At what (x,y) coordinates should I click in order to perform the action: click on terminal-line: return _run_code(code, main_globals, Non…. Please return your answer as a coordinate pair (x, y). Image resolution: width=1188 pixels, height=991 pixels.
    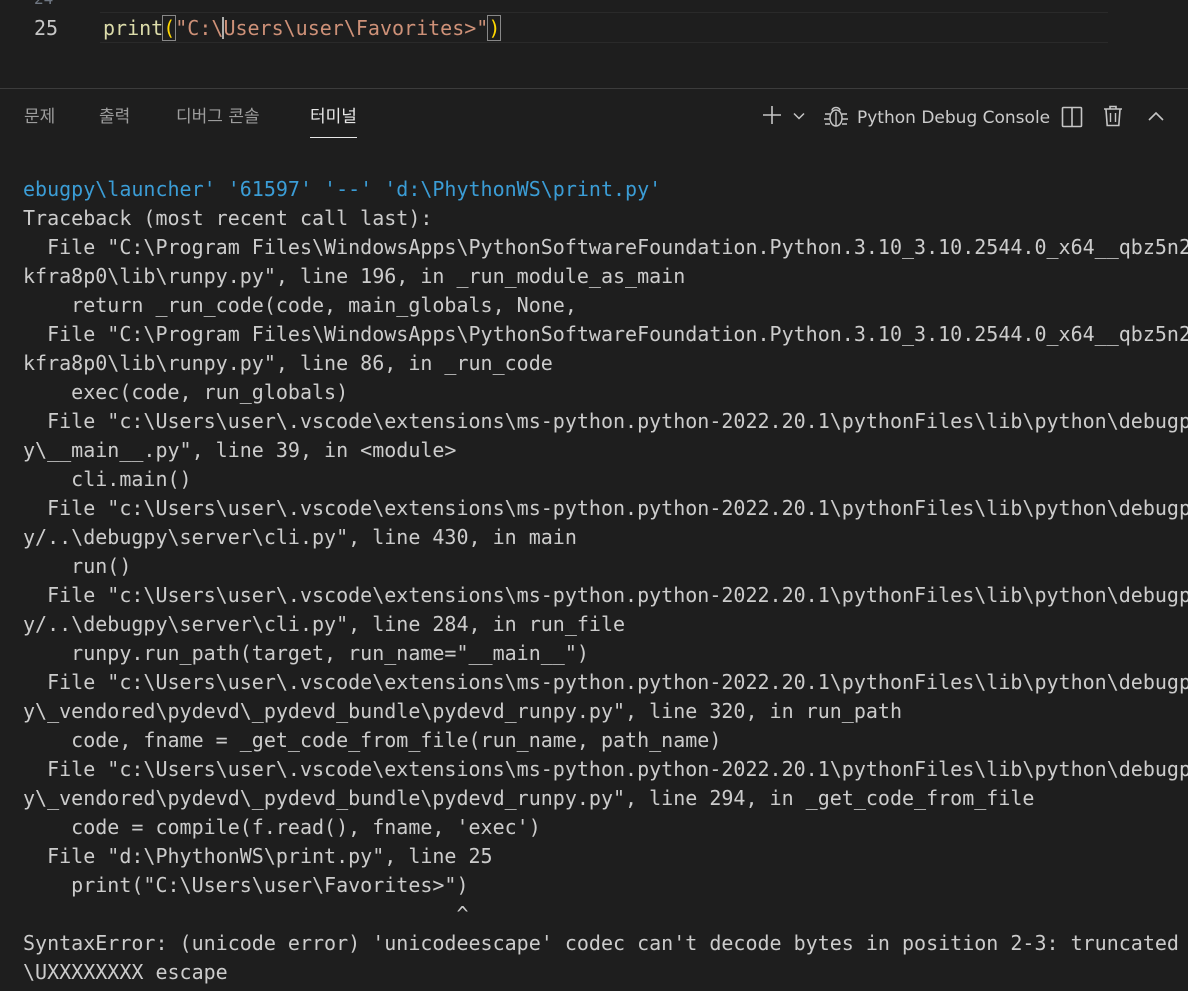
    Looking at the image, I should click on (300, 305).